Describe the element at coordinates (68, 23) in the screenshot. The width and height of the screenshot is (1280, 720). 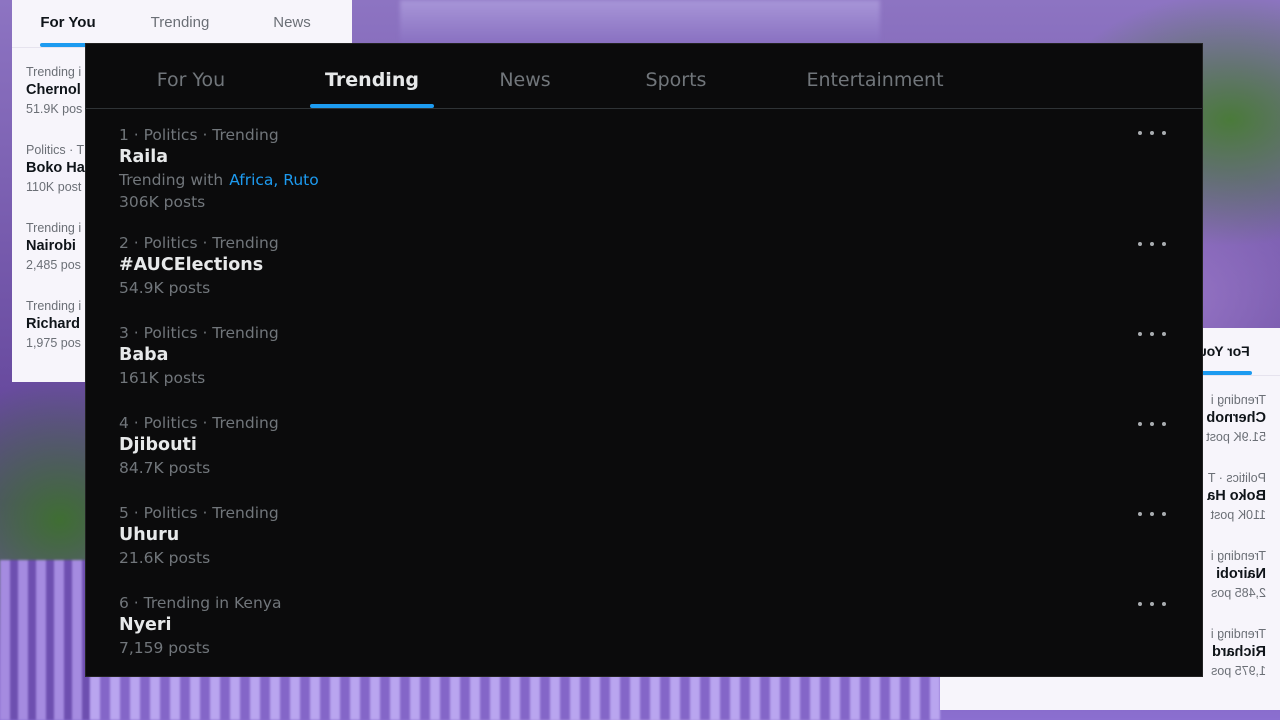
I see `left-tab-for-you: For You` at that location.